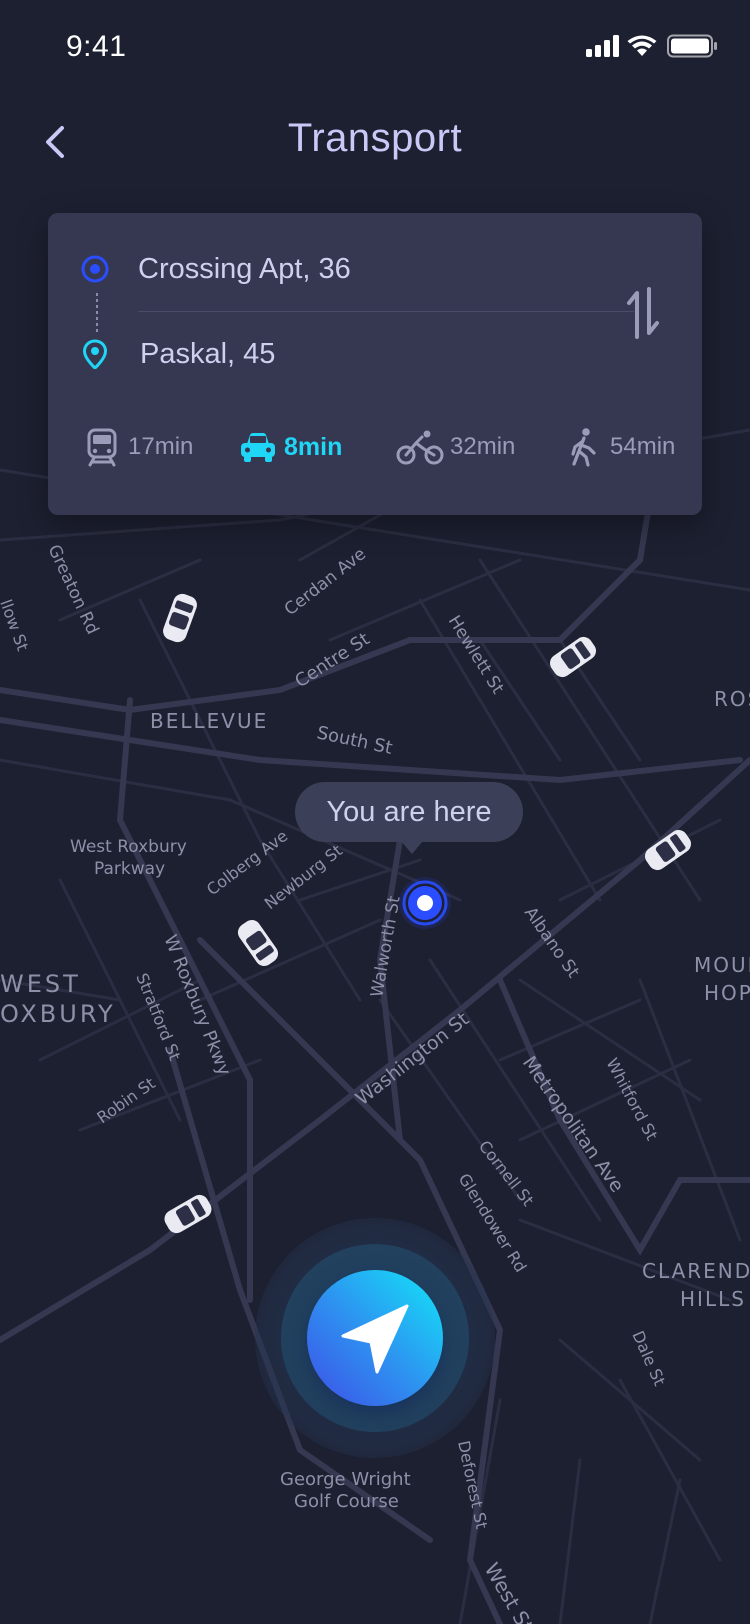 This screenshot has height=1624, width=750. What do you see at coordinates (722, 965) in the screenshot?
I see `map-label: MOUN` at bounding box center [722, 965].